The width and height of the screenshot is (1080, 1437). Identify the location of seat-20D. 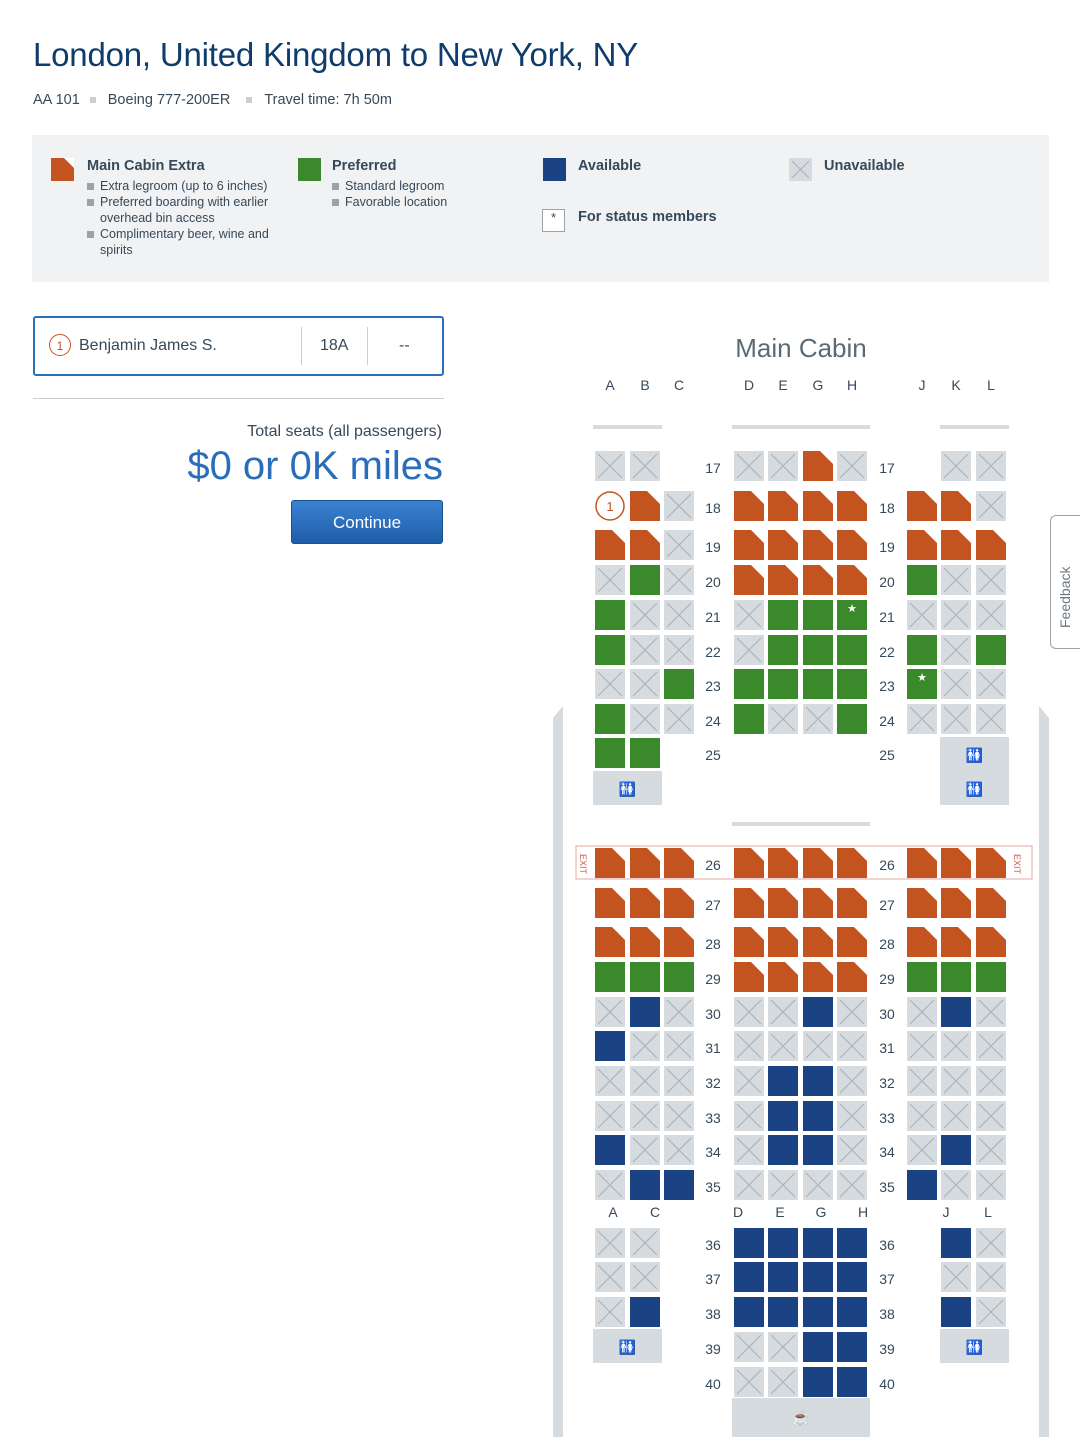
(749, 580).